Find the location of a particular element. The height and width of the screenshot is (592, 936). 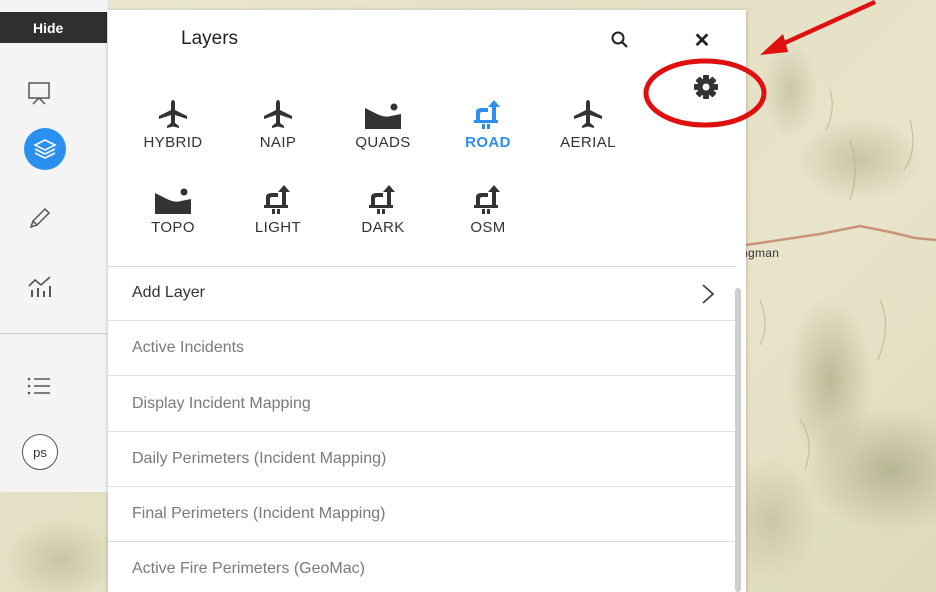

hide-button: Hide is located at coordinates (53, 27).